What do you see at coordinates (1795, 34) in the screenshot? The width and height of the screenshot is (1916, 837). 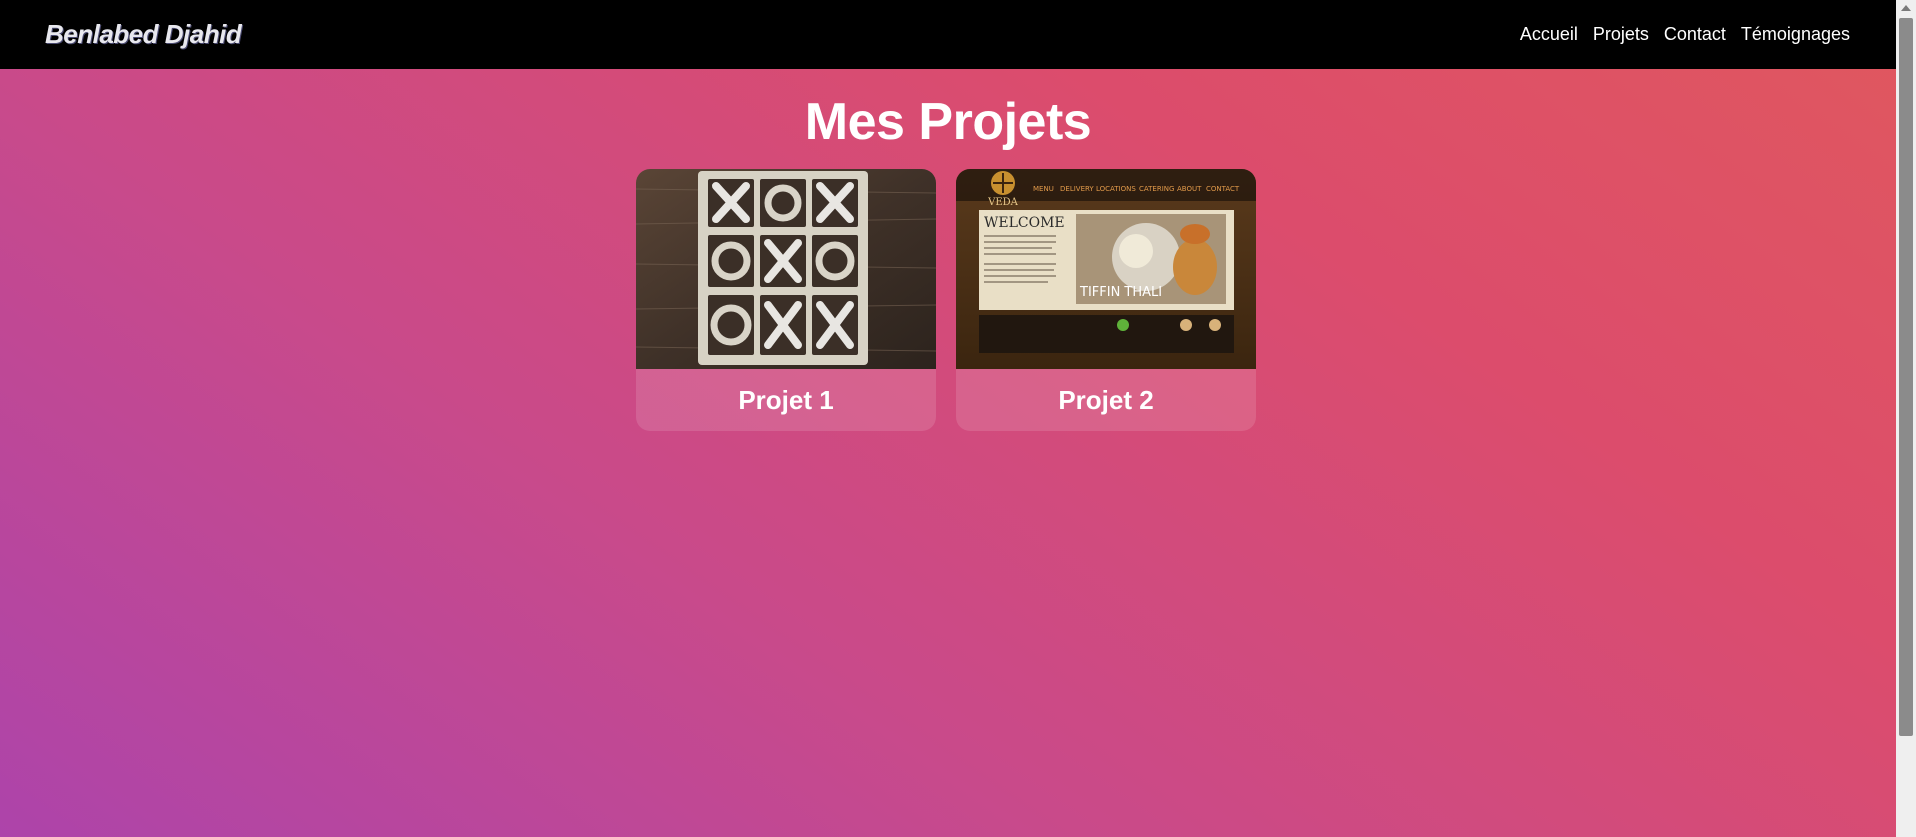 I see `nav-link-temoignages: Témoignages` at bounding box center [1795, 34].